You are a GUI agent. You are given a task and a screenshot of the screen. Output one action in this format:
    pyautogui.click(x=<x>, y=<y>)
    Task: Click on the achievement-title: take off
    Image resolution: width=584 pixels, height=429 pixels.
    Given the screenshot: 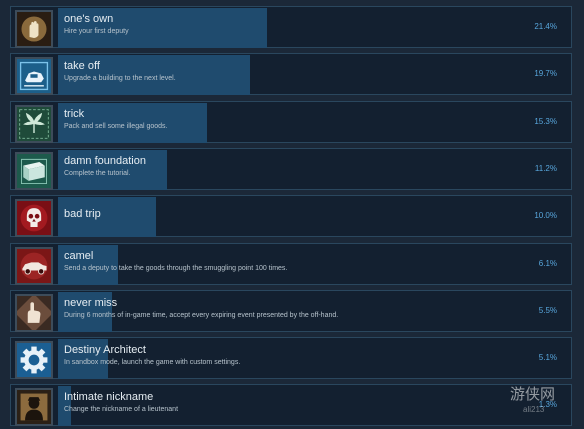 What is the action you would take?
    pyautogui.click(x=82, y=66)
    